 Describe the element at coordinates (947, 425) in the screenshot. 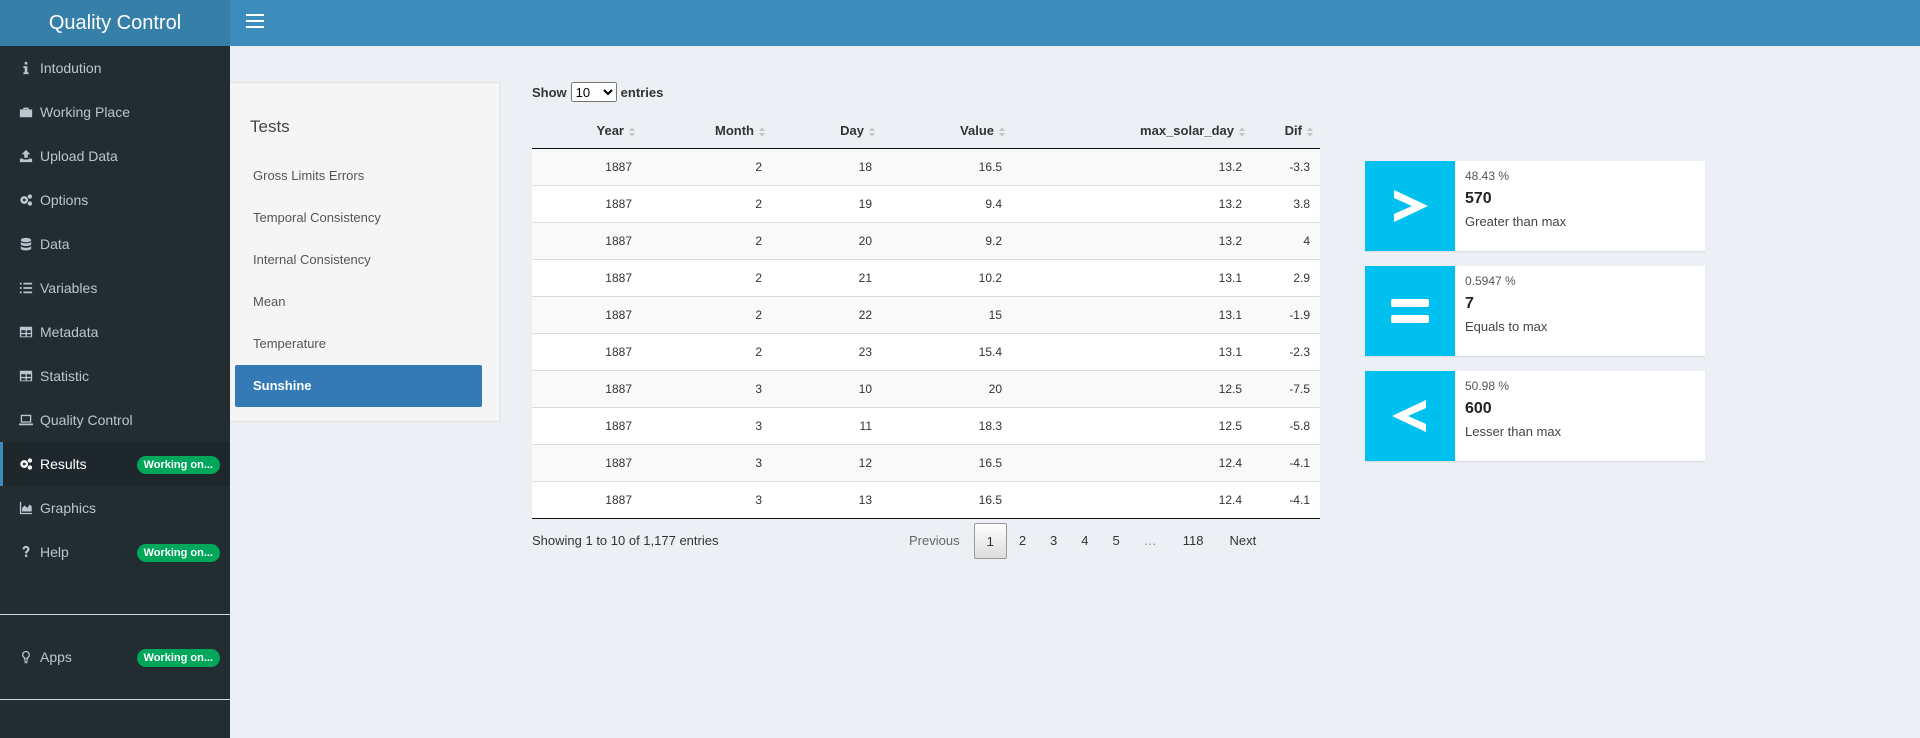

I see `table-cell: 18.3` at that location.